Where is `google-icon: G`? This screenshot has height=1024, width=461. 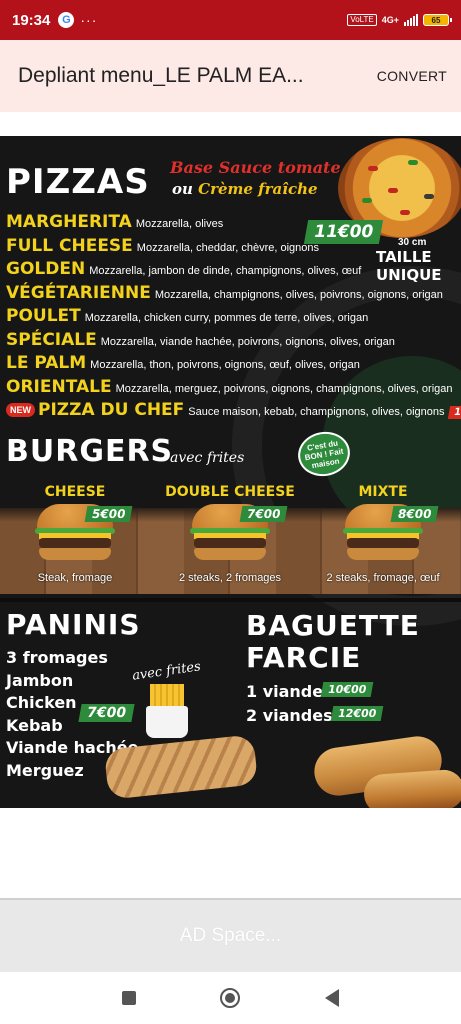 google-icon: G is located at coordinates (66, 20).